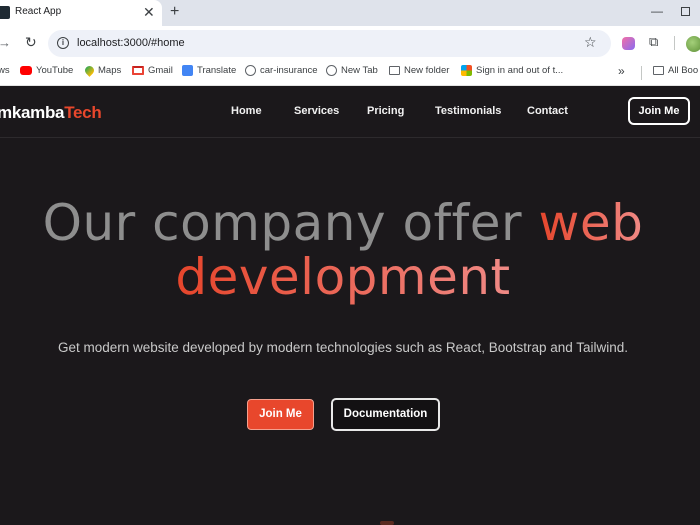  Describe the element at coordinates (628, 43) in the screenshot. I see `copilot-extension-icon` at that location.